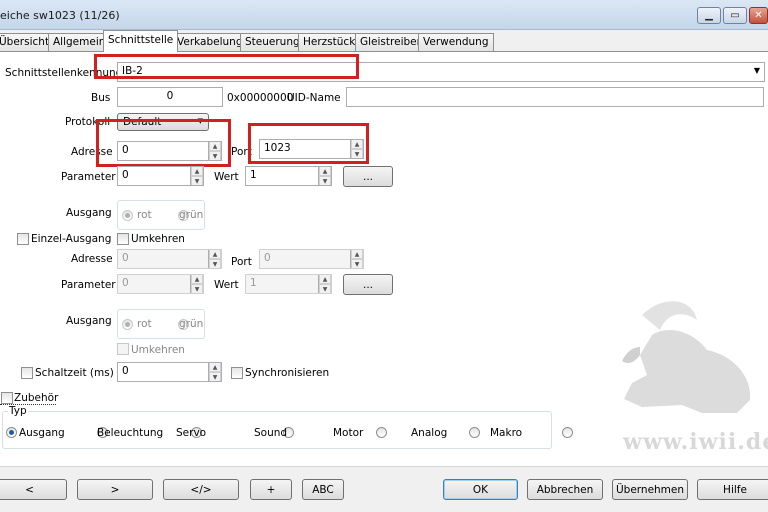 This screenshot has width=768, height=512. Describe the element at coordinates (271, 489) in the screenshot. I see `plus-button: +` at that location.